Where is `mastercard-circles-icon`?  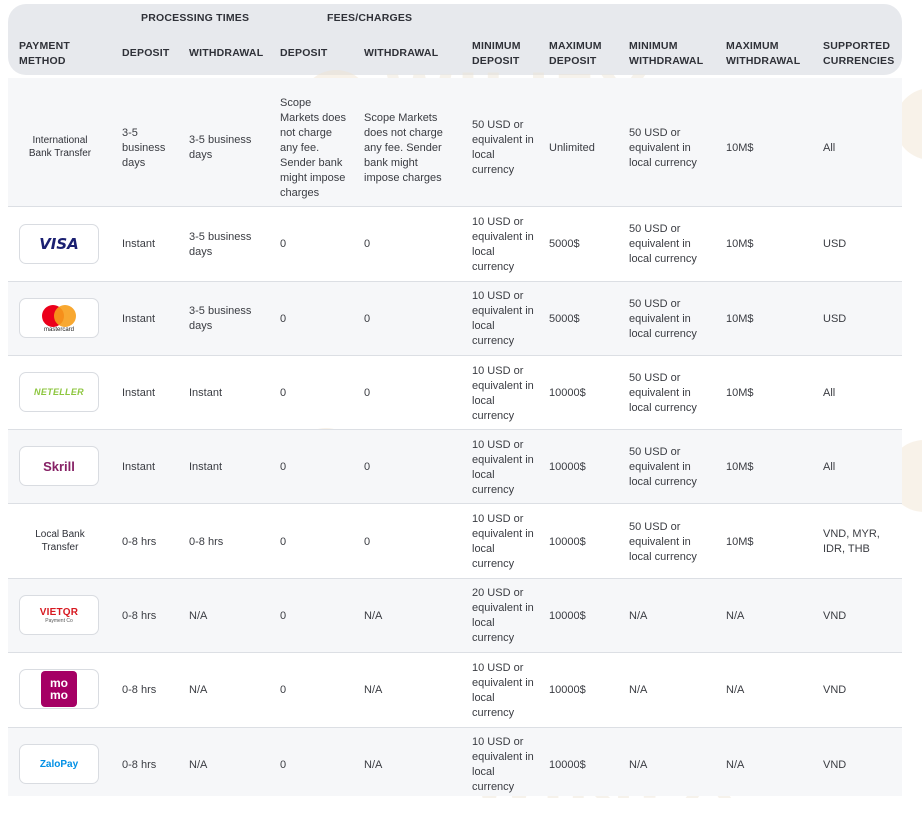
mastercard-circles-icon is located at coordinates (59, 315).